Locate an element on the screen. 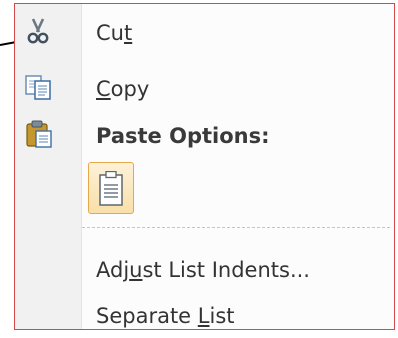  paste-options-heading: Paste Options: is located at coordinates (204, 136).